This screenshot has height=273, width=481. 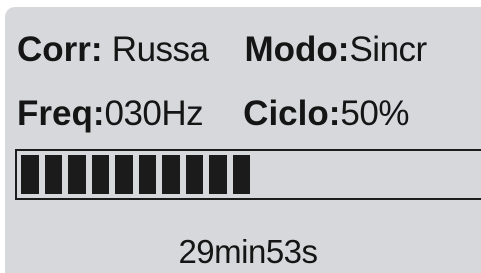 I want to click on ciclo-value: 50%, so click(x=374, y=113).